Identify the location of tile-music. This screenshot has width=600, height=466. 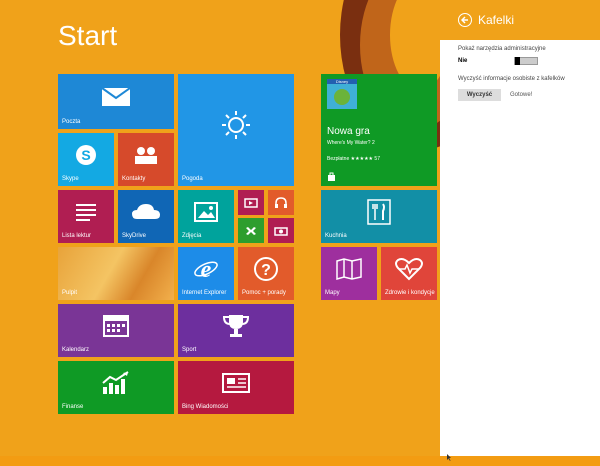
(281, 202).